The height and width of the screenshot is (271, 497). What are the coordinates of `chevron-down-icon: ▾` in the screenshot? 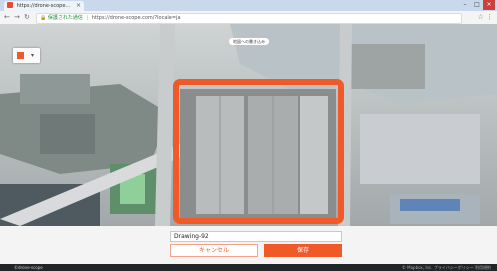 It's located at (33, 55).